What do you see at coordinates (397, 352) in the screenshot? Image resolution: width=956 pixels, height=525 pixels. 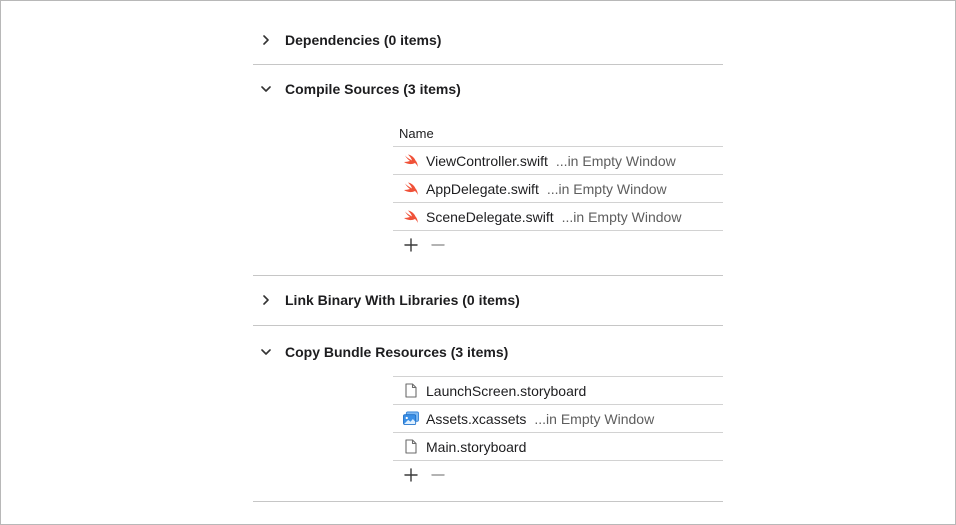 I see `section-title: Copy Bundle Resources (3 items)` at bounding box center [397, 352].